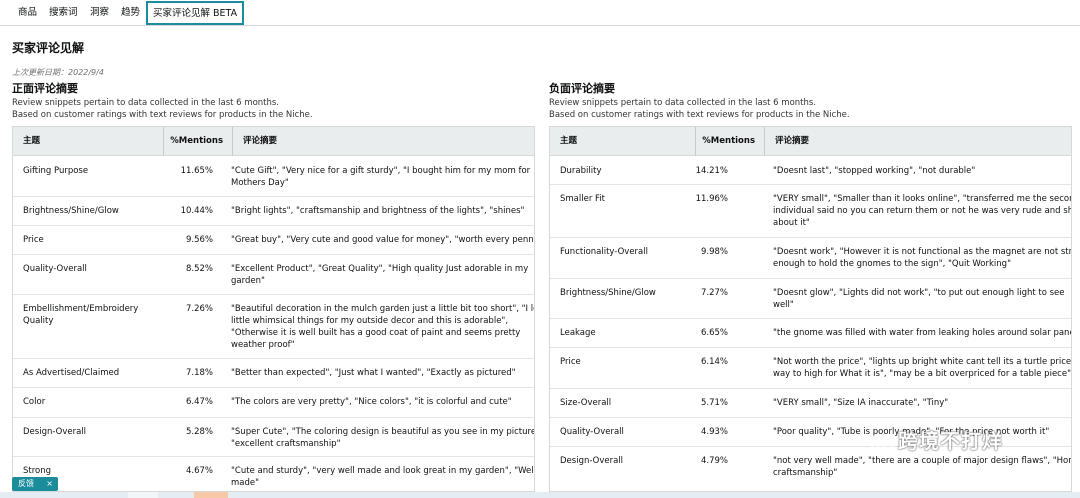 Image resolution: width=1080 pixels, height=498 pixels. Describe the element at coordinates (714, 362) in the screenshot. I see `row-mentions-pct: 6.14%` at that location.